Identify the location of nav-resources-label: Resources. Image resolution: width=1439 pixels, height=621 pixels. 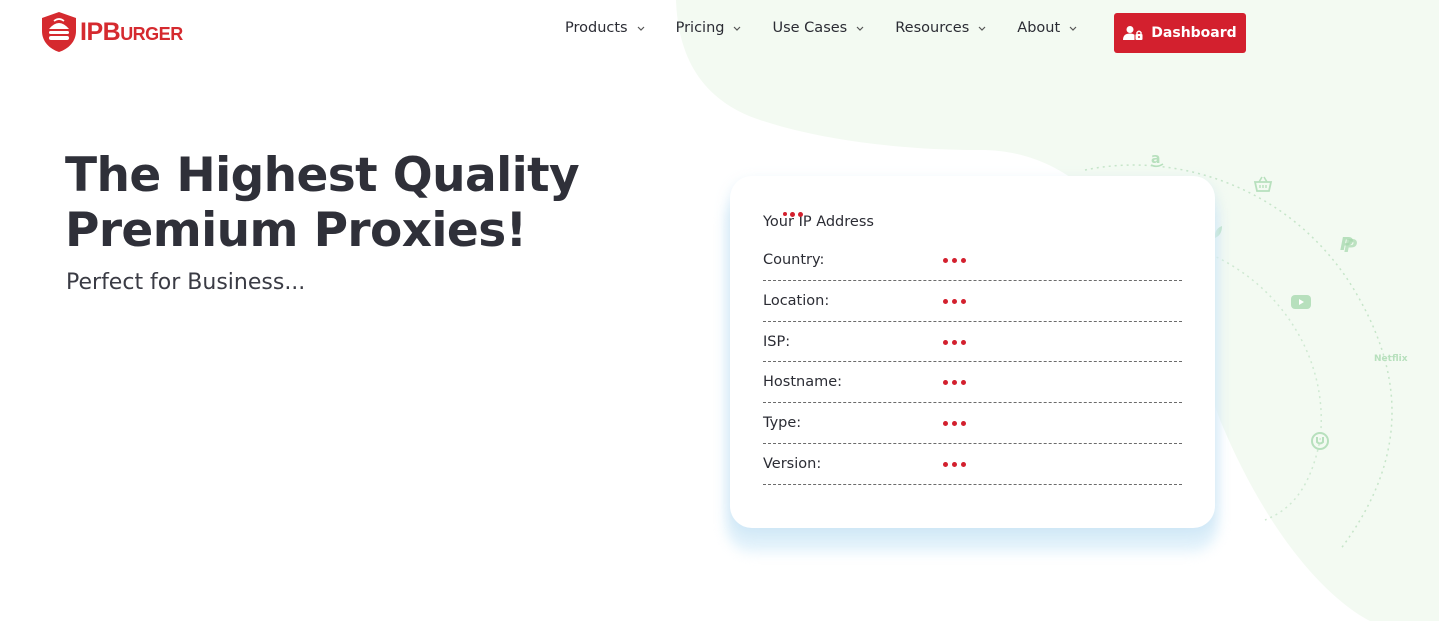
(932, 28).